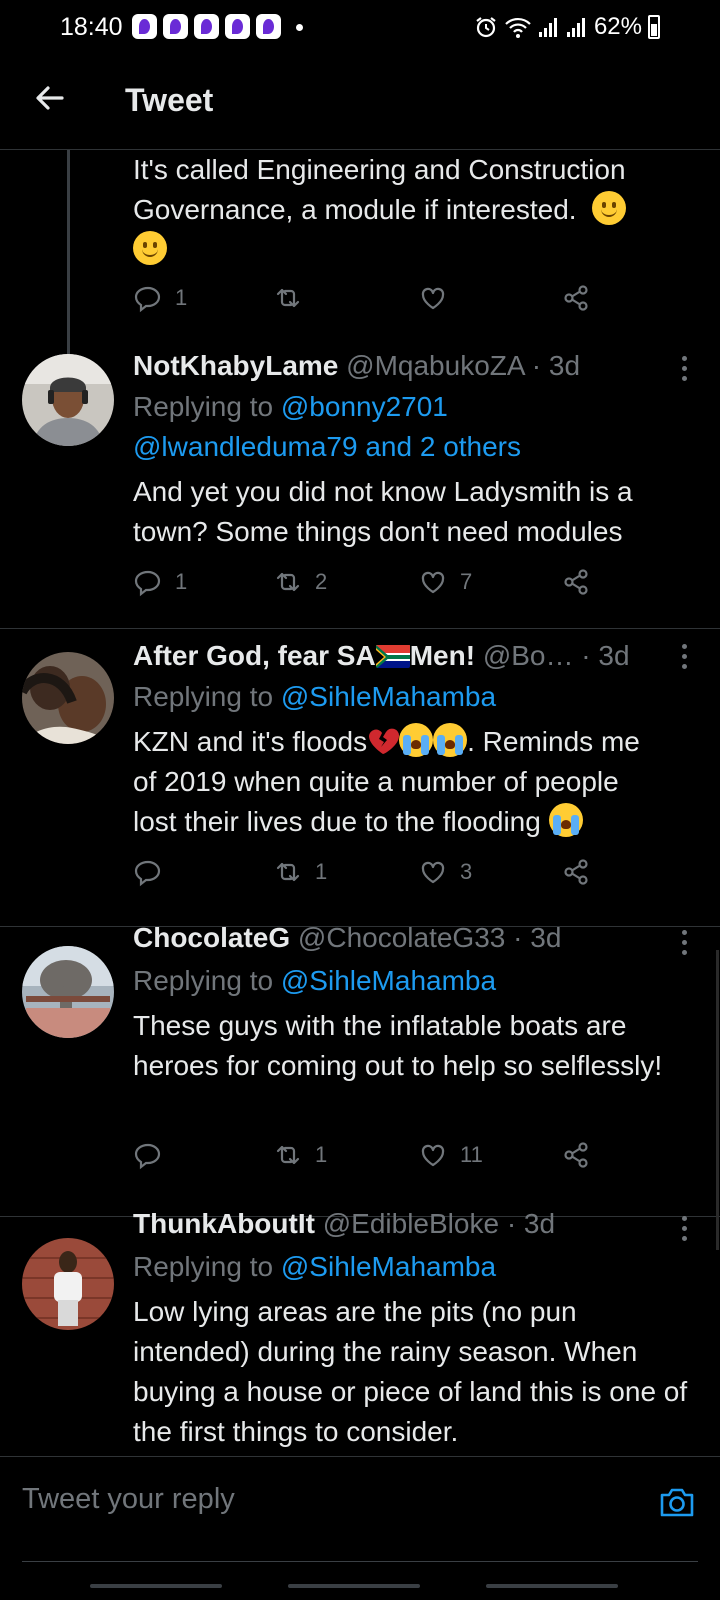  Describe the element at coordinates (435, 365) in the screenshot. I see `author-handle: @MqabukoZA` at that location.